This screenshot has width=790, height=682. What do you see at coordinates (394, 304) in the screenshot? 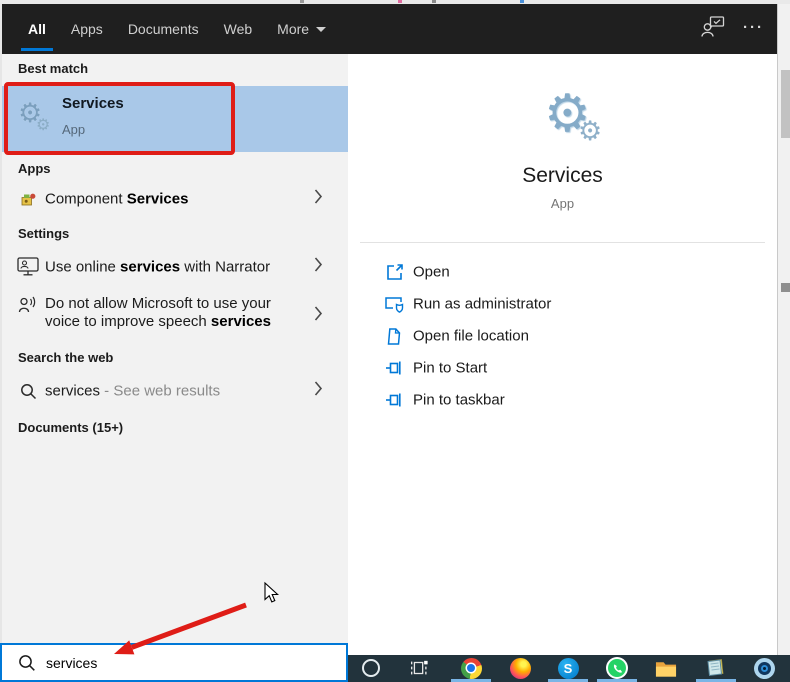
I see `run-as-admin-icon` at bounding box center [394, 304].